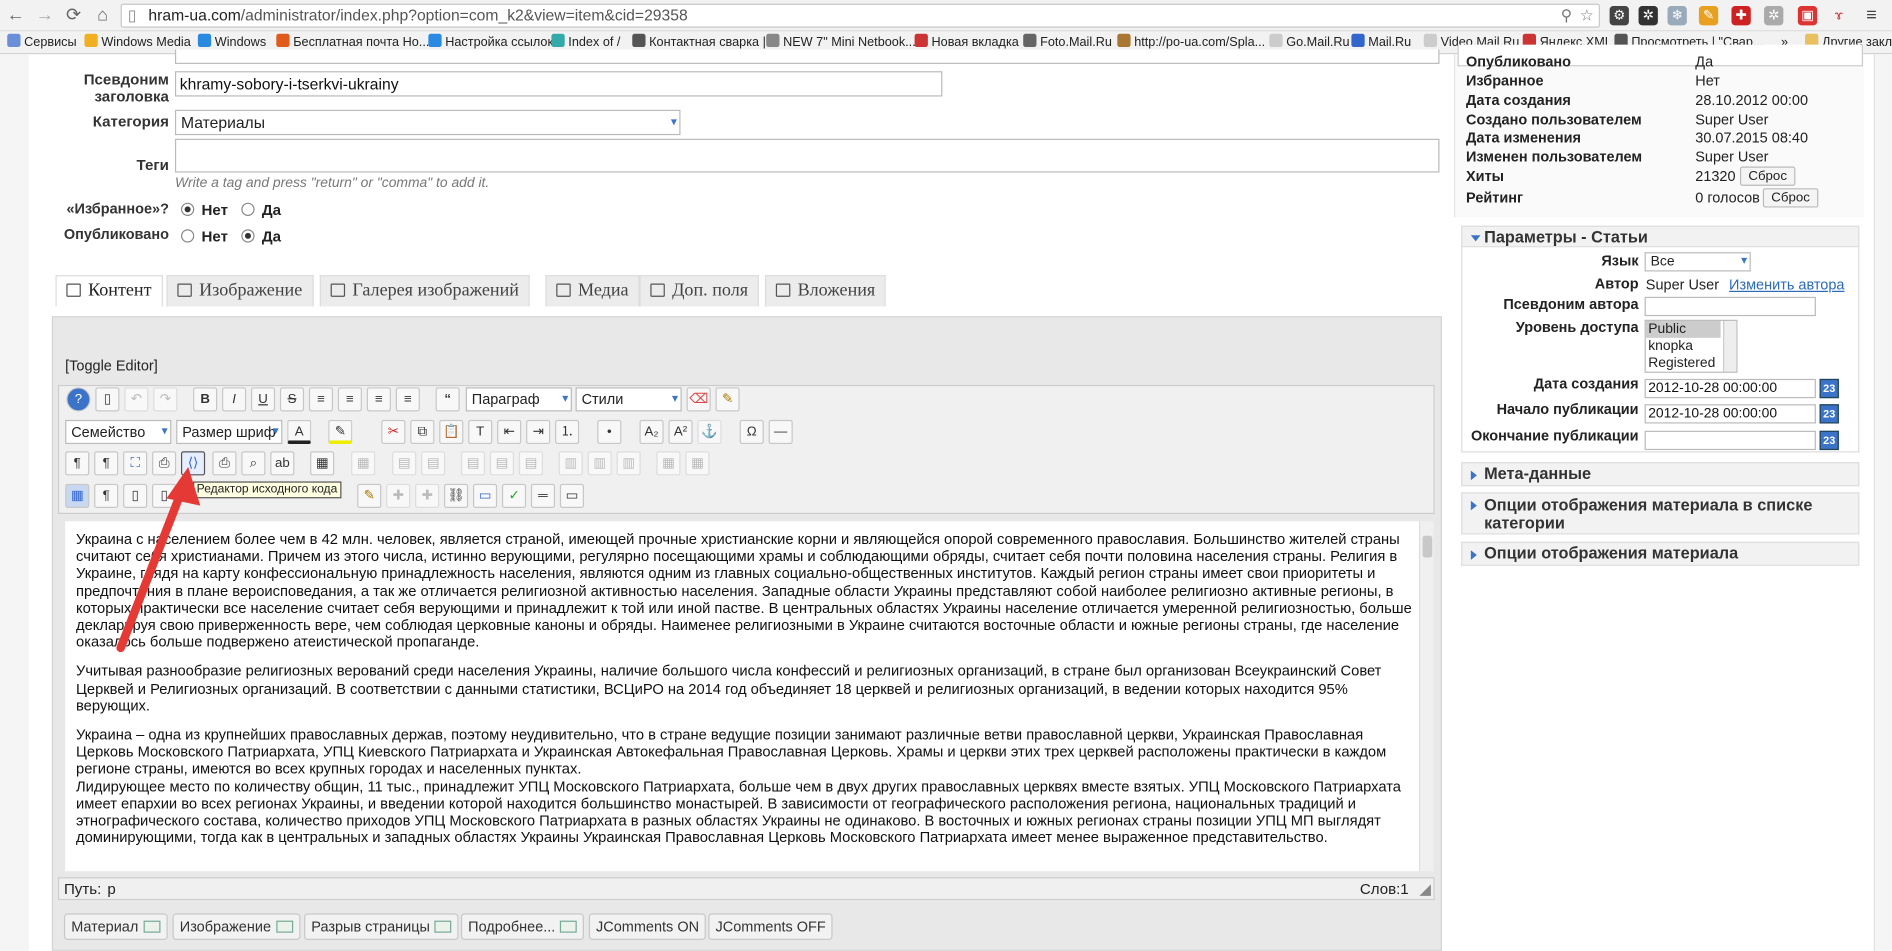  What do you see at coordinates (398, 495) in the screenshot?
I see `insert-layer-icon: ✚` at bounding box center [398, 495].